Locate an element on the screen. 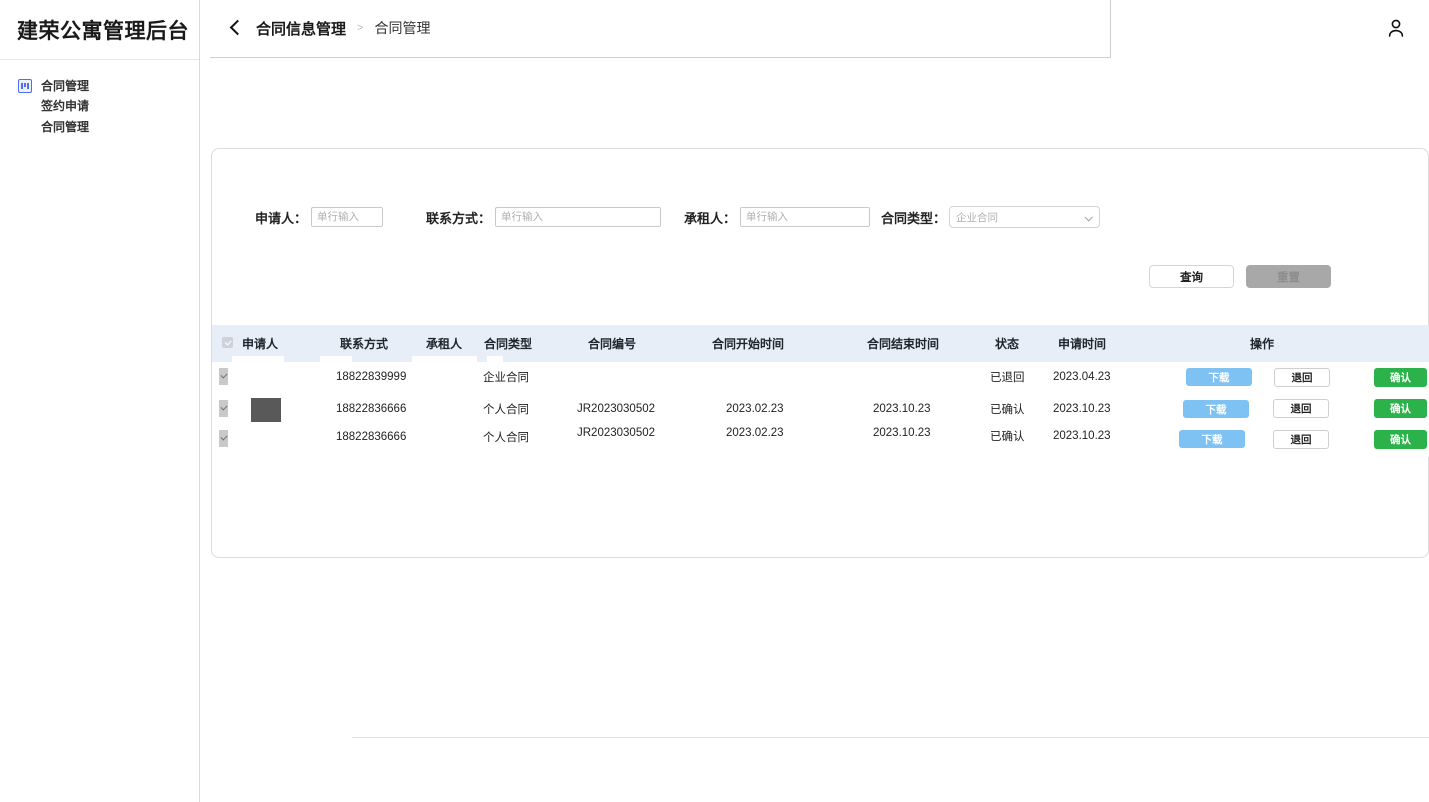  top-bar: 合同信息管理 > 合同管理 is located at coordinates (814, 29).